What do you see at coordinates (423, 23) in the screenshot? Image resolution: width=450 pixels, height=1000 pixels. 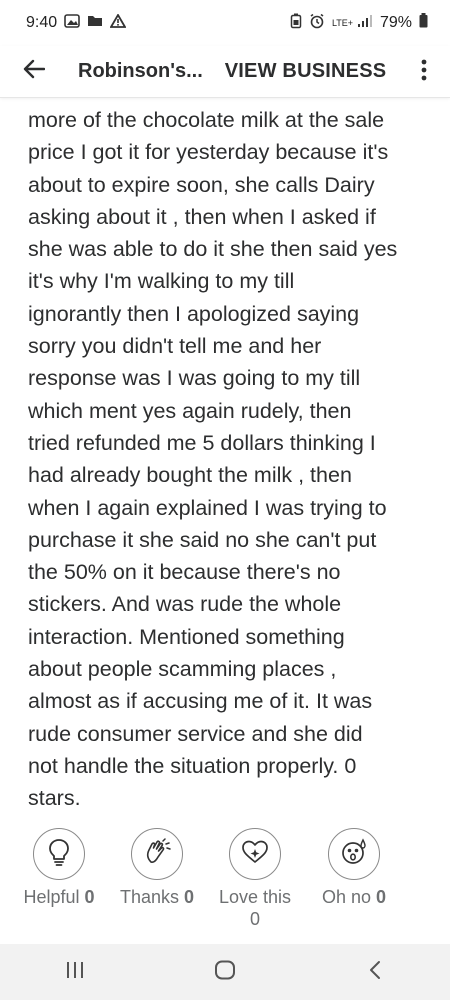 I see `battery-icon` at bounding box center [423, 23].